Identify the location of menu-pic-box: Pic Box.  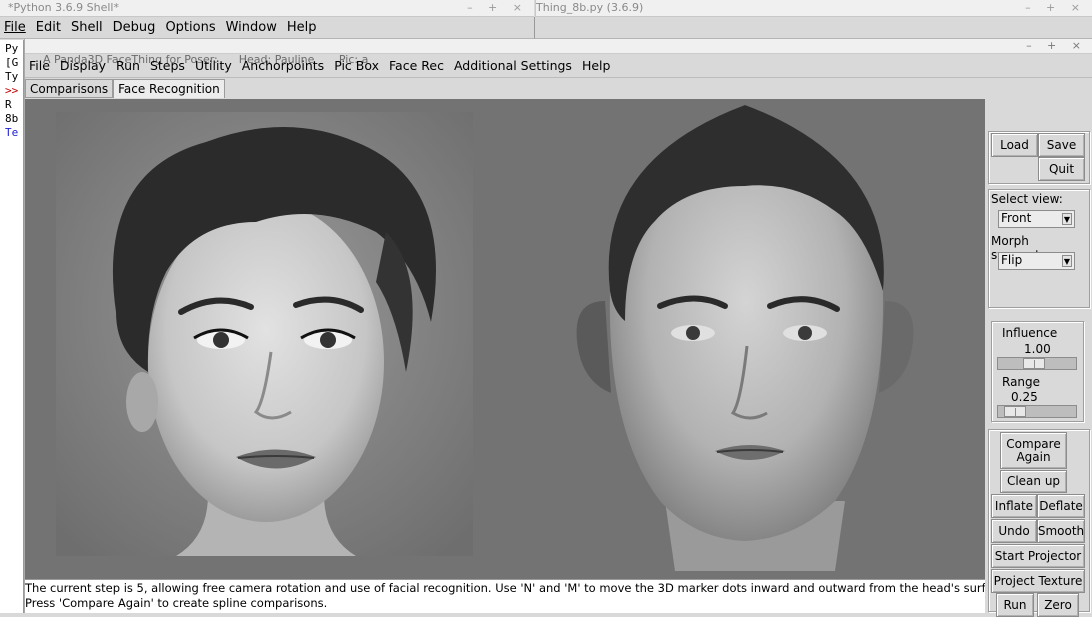
(356, 65).